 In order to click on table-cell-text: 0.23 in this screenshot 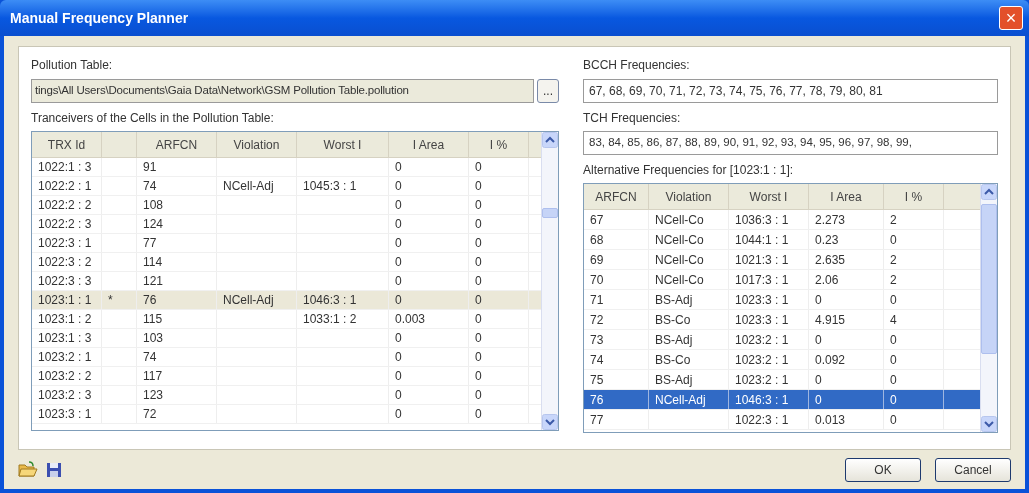, I will do `click(827, 240)`.